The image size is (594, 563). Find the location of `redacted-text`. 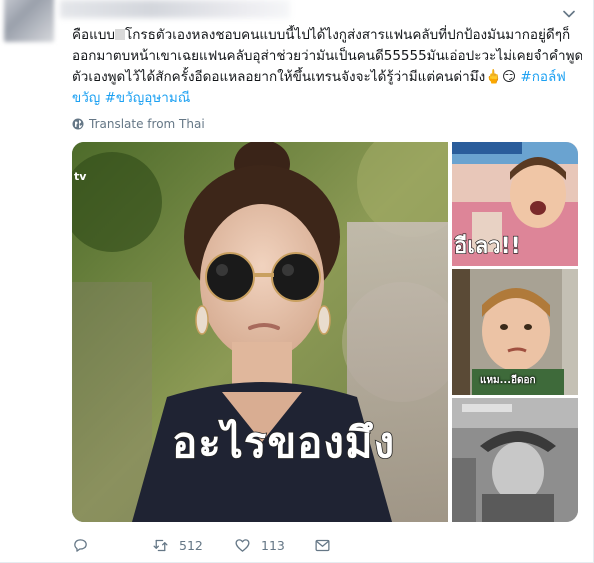

redacted-text is located at coordinates (119, 34).